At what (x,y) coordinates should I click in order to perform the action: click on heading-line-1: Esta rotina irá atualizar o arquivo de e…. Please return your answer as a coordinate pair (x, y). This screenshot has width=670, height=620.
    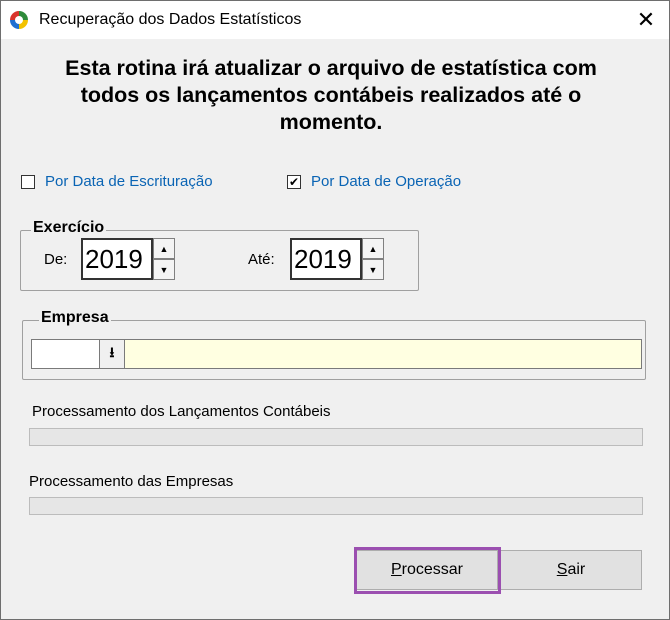
    Looking at the image, I should click on (331, 68).